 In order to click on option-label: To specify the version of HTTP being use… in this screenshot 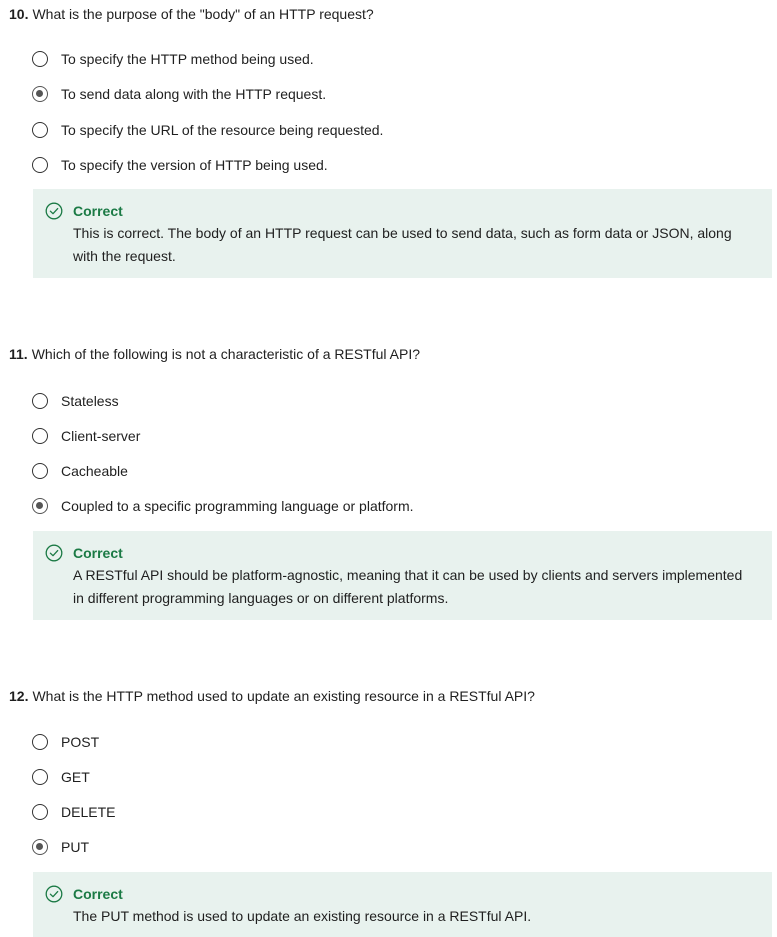, I will do `click(194, 165)`.